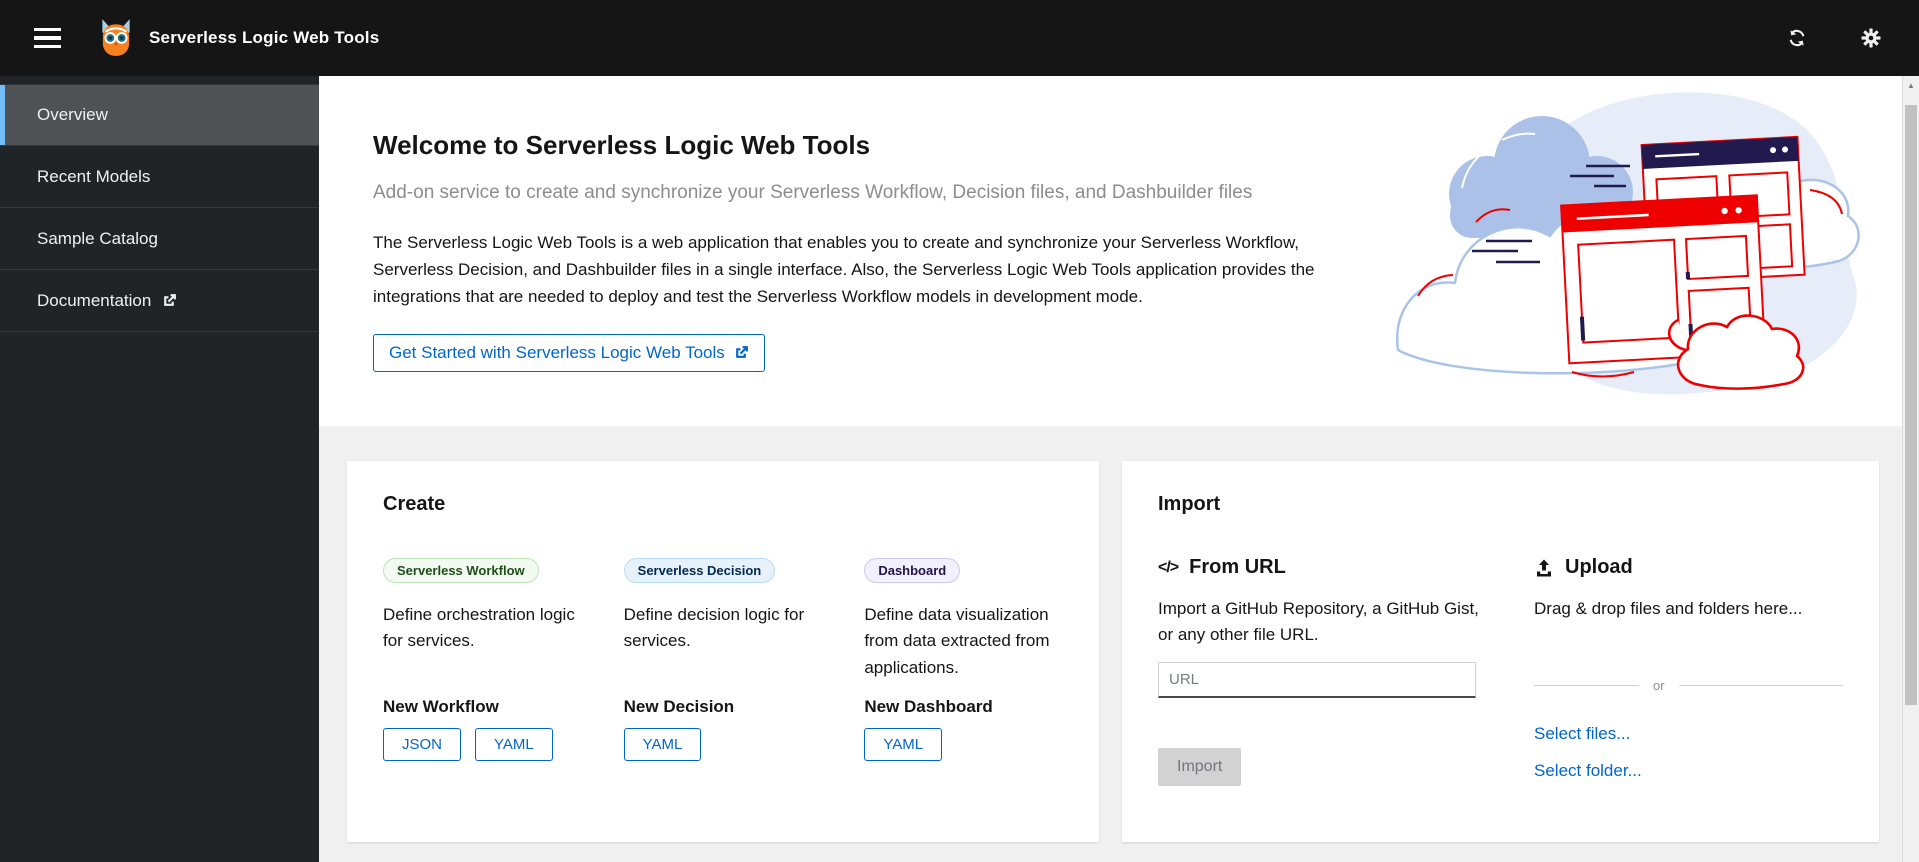  Describe the element at coordinates (1834, 38) in the screenshot. I see `masthead-actions` at that location.